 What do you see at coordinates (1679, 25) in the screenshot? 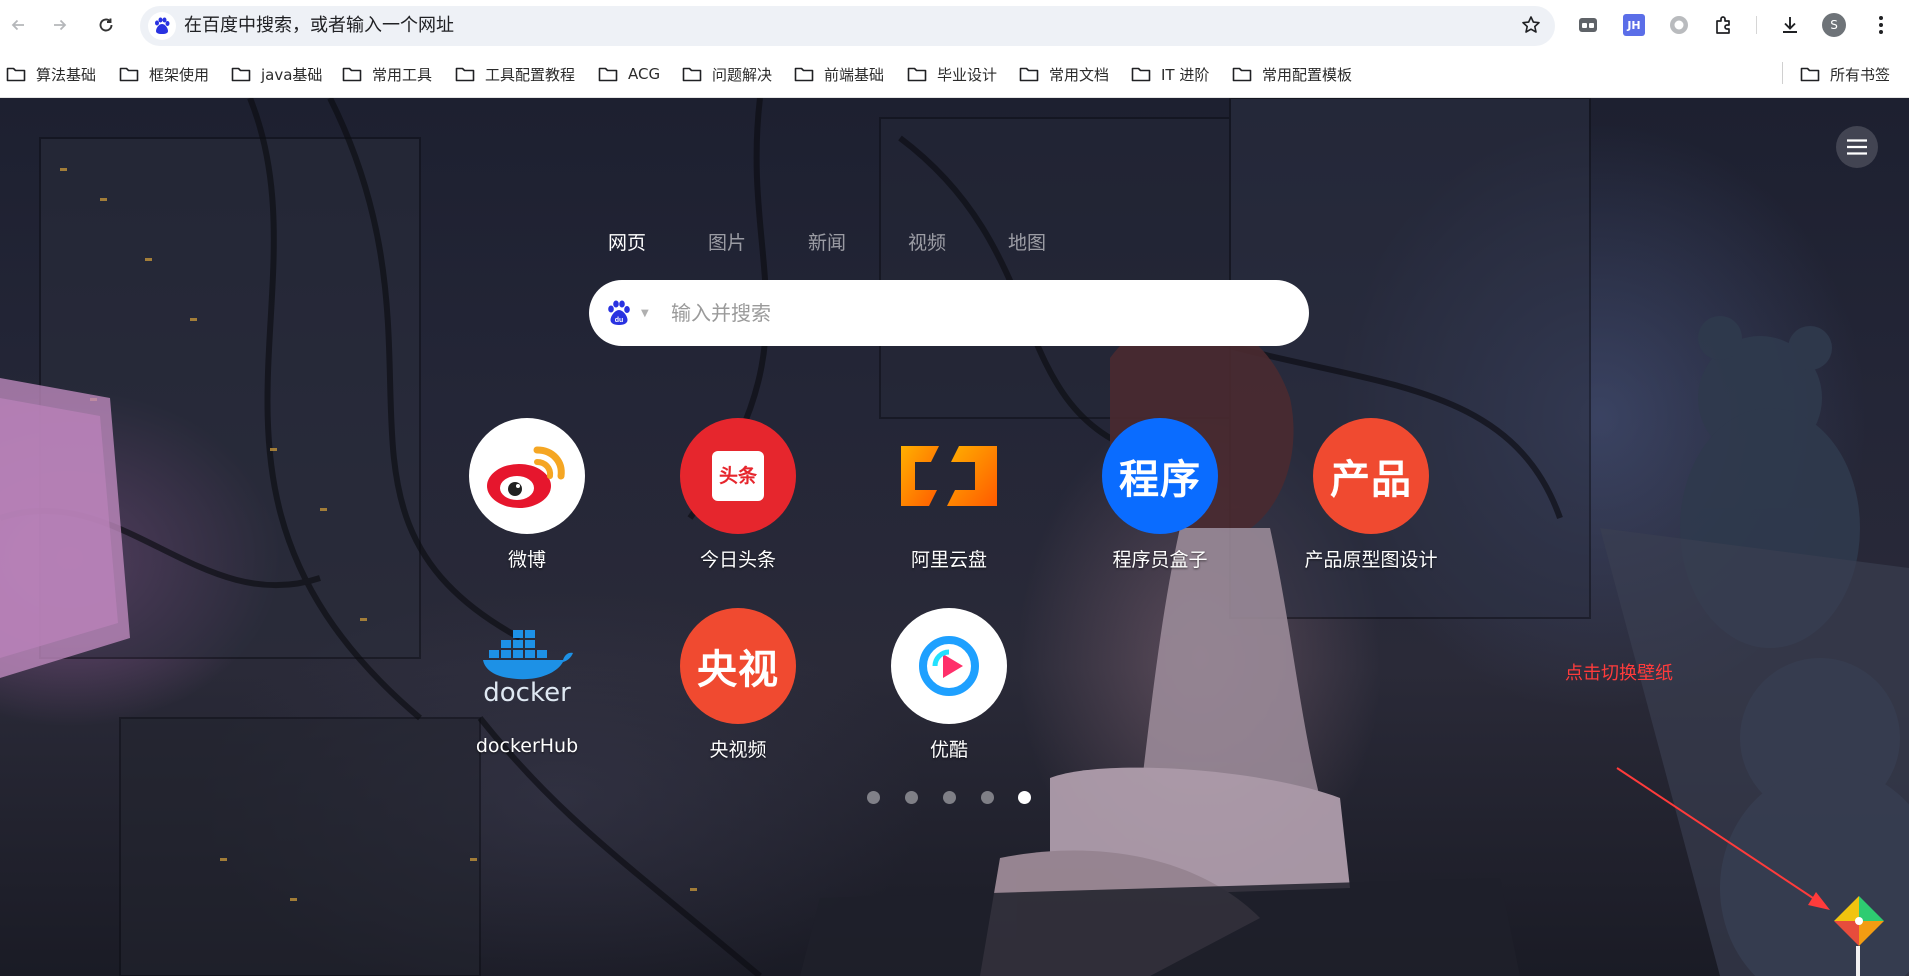
I see `extension-circle-icon` at bounding box center [1679, 25].